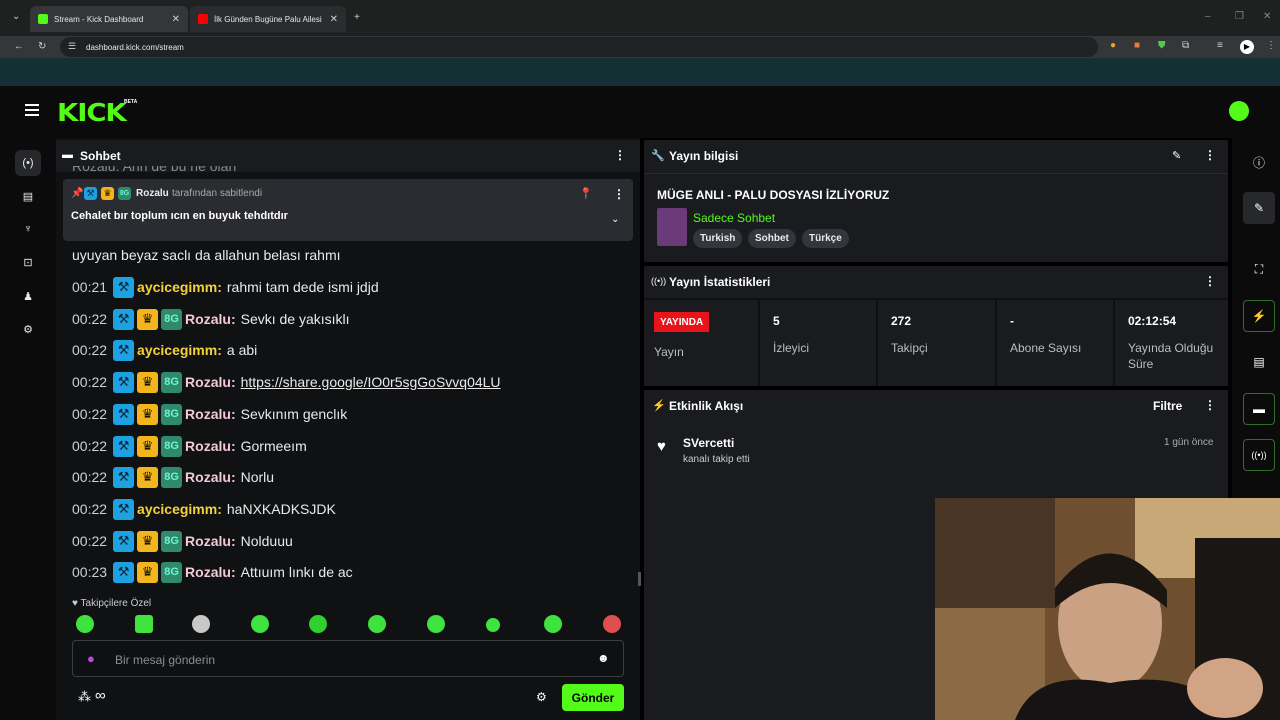 This screenshot has width=1280, height=720. What do you see at coordinates (586, 193) in the screenshot?
I see `unpin-icon: 📍` at bounding box center [586, 193].